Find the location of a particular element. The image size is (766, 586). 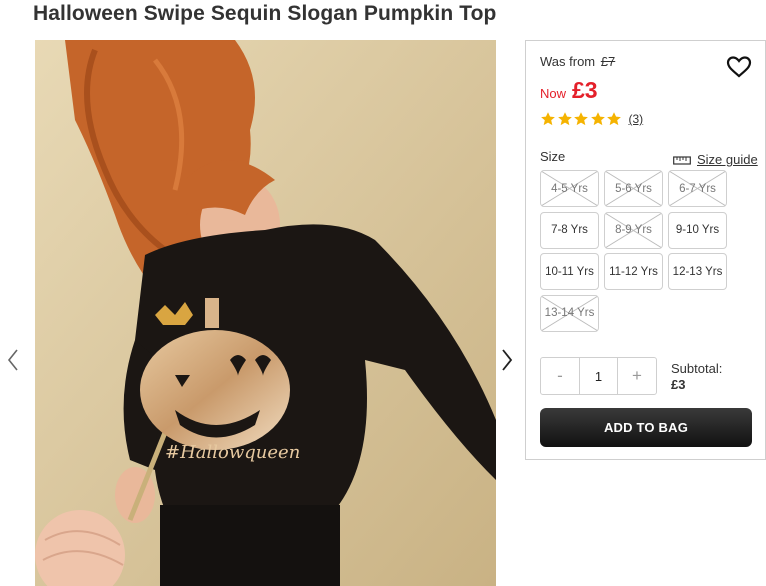

prev-image-button is located at coordinates (13, 360).